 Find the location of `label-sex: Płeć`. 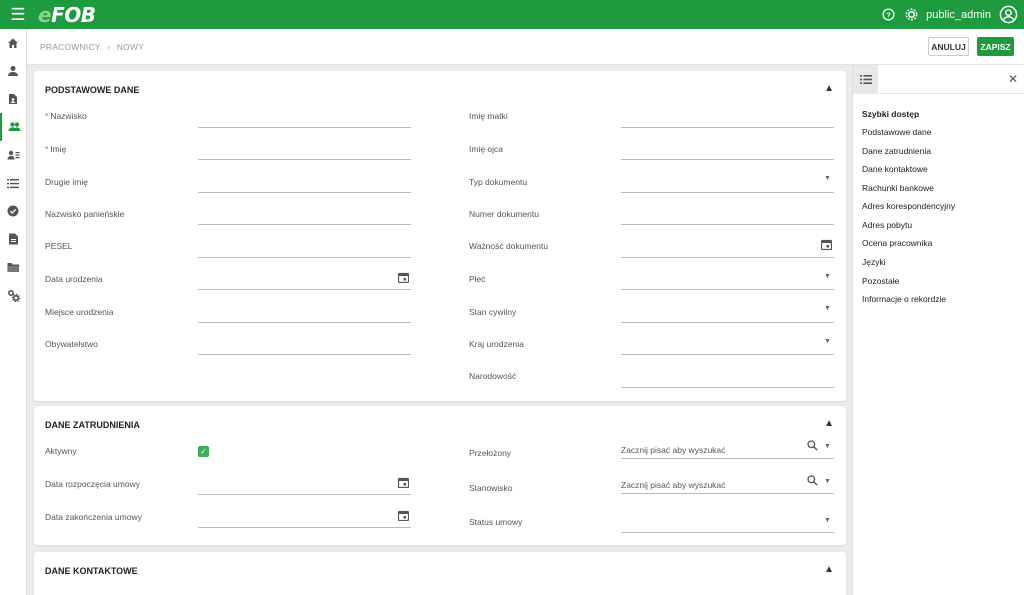

label-sex: Płeć is located at coordinates (477, 279).